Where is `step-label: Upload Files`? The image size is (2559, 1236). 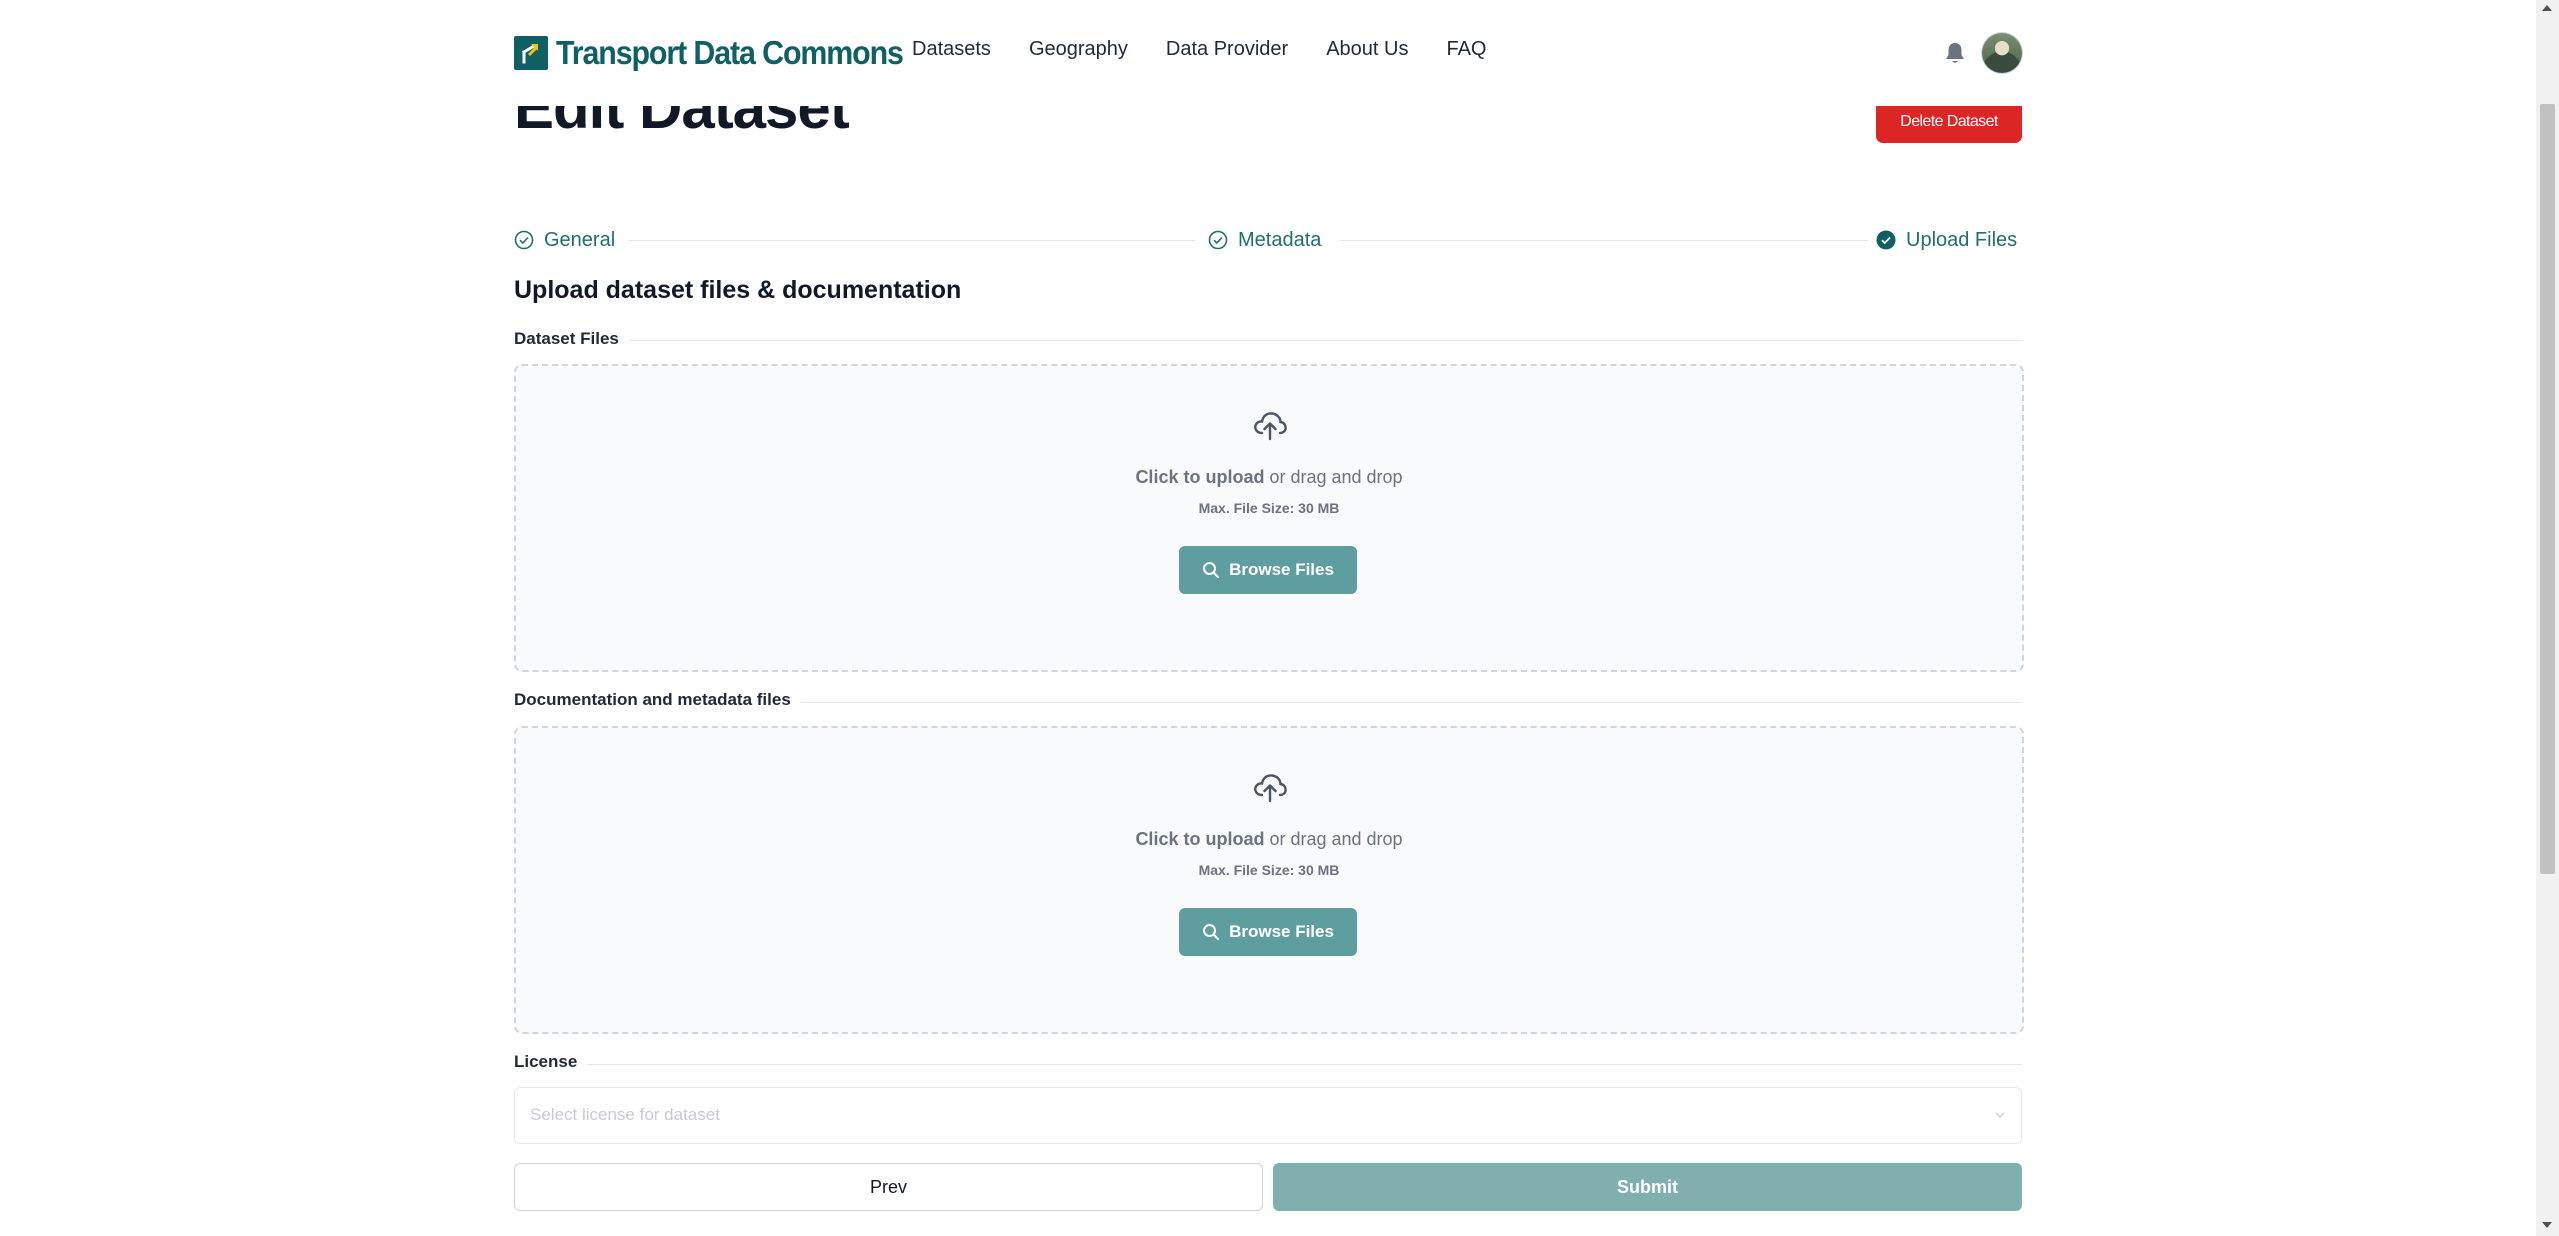 step-label: Upload Files is located at coordinates (1962, 239).